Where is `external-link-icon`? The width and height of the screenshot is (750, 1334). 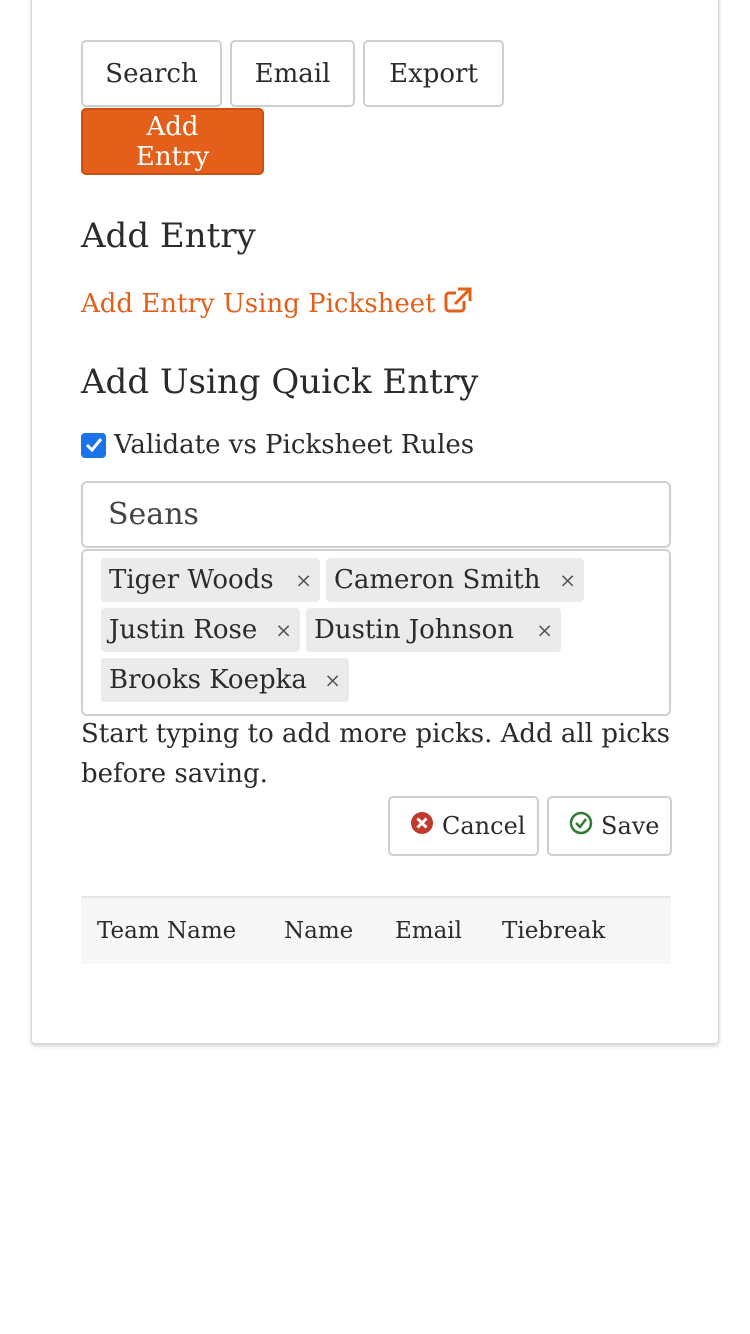 external-link-icon is located at coordinates (458, 303).